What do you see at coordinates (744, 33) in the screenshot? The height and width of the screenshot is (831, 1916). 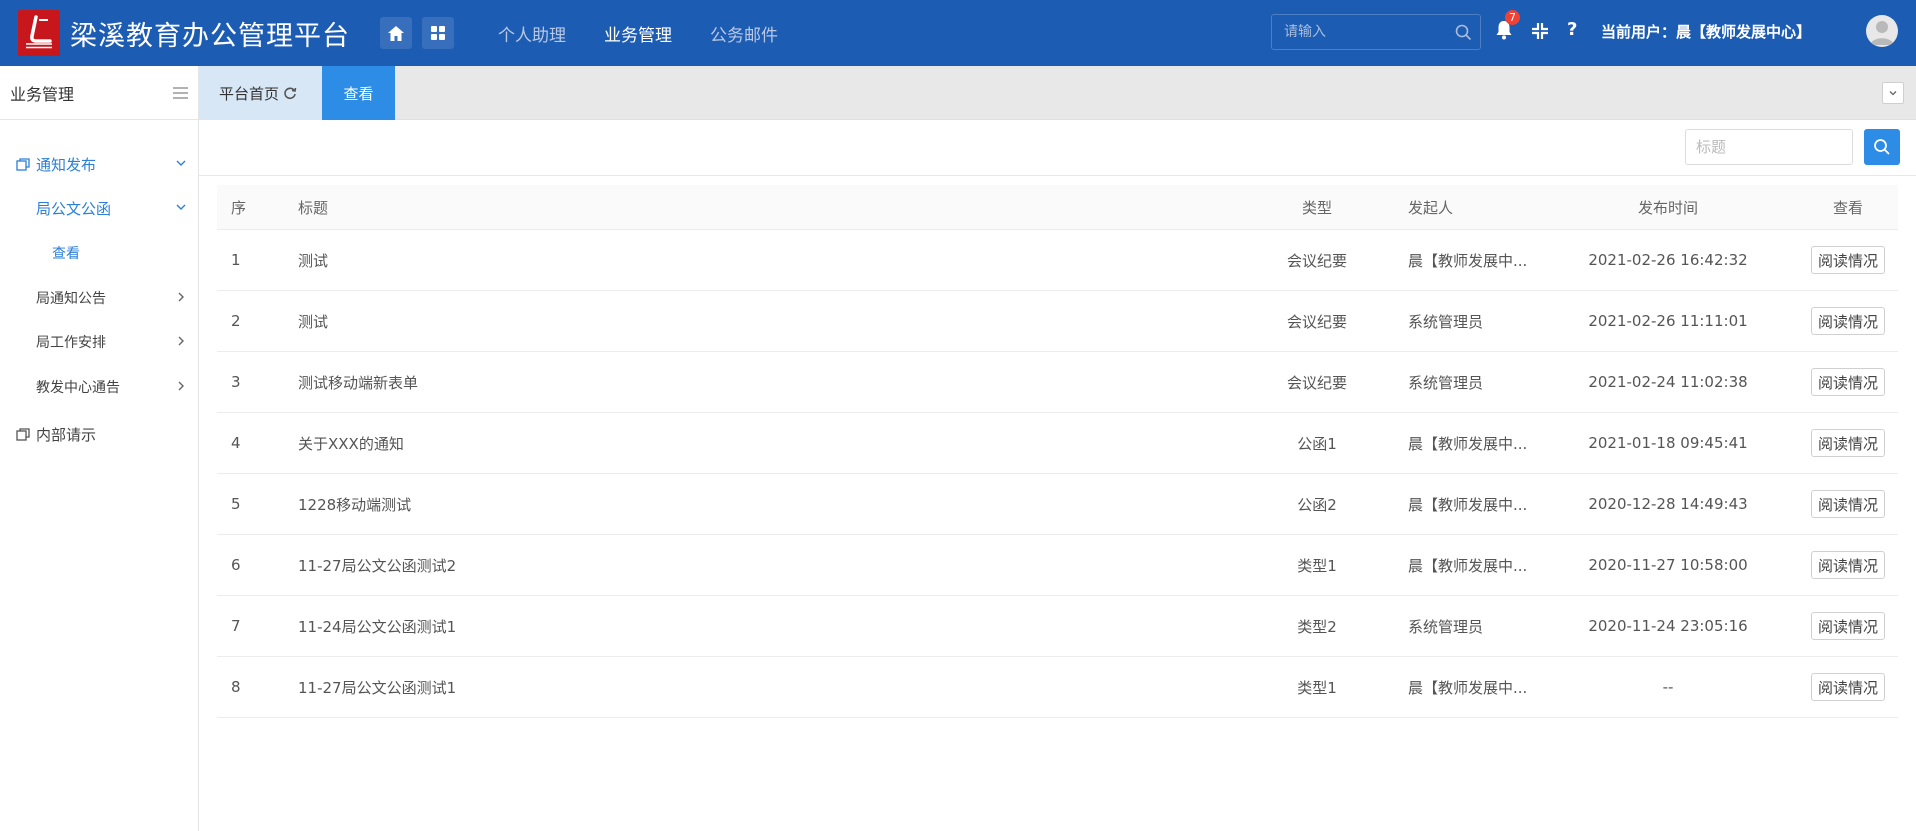 I see `topnav-official-mail: 公务邮件` at bounding box center [744, 33].